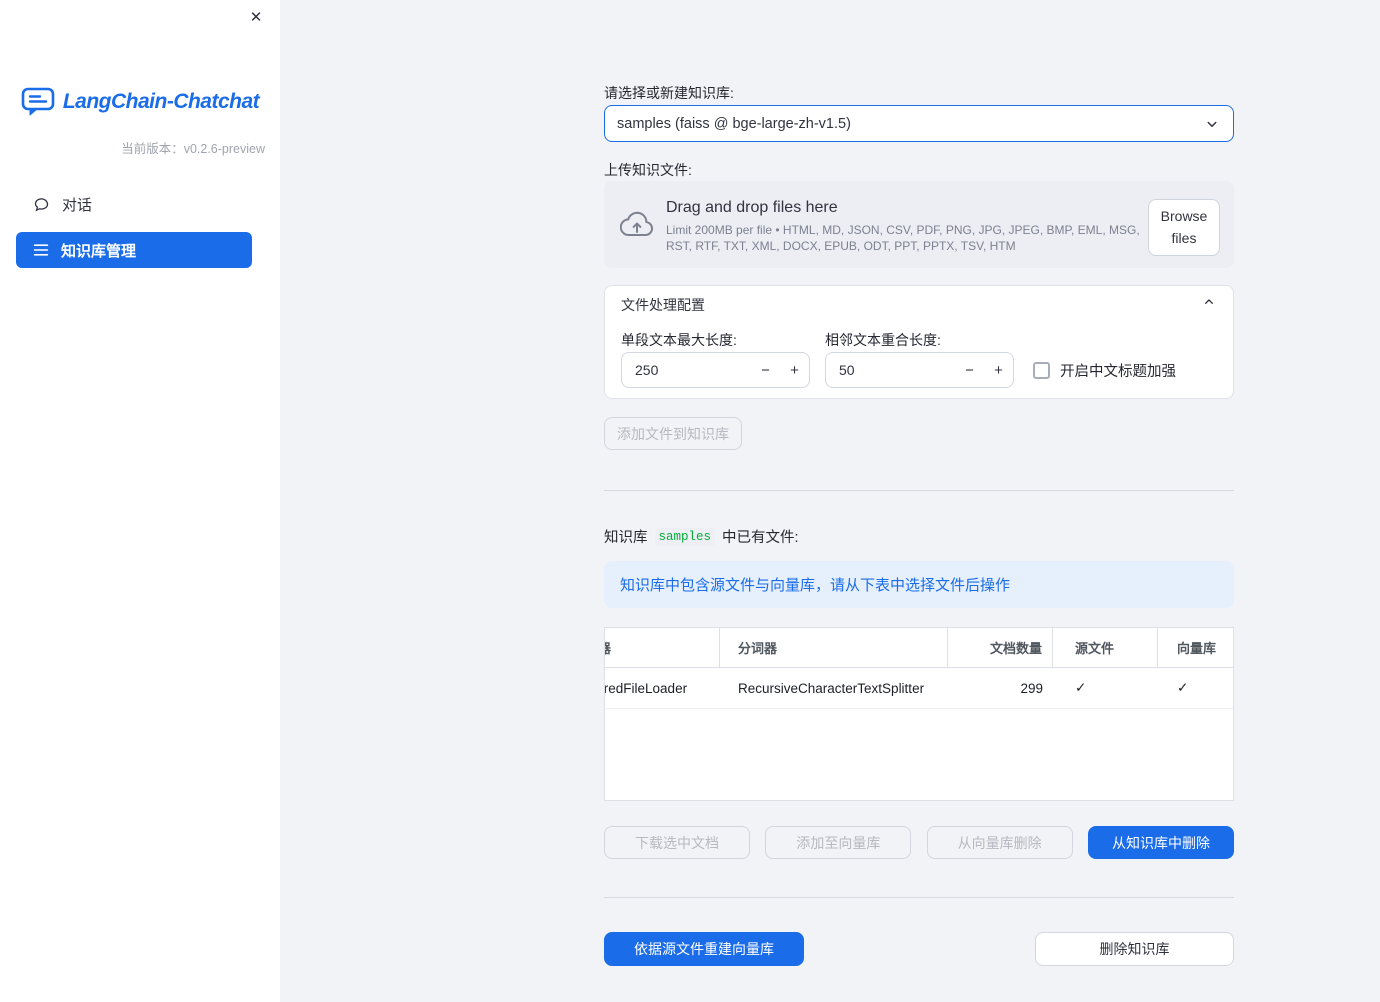 The width and height of the screenshot is (1380, 1002). What do you see at coordinates (1134, 949) in the screenshot?
I see `delete-kb-button: 删除知识库` at bounding box center [1134, 949].